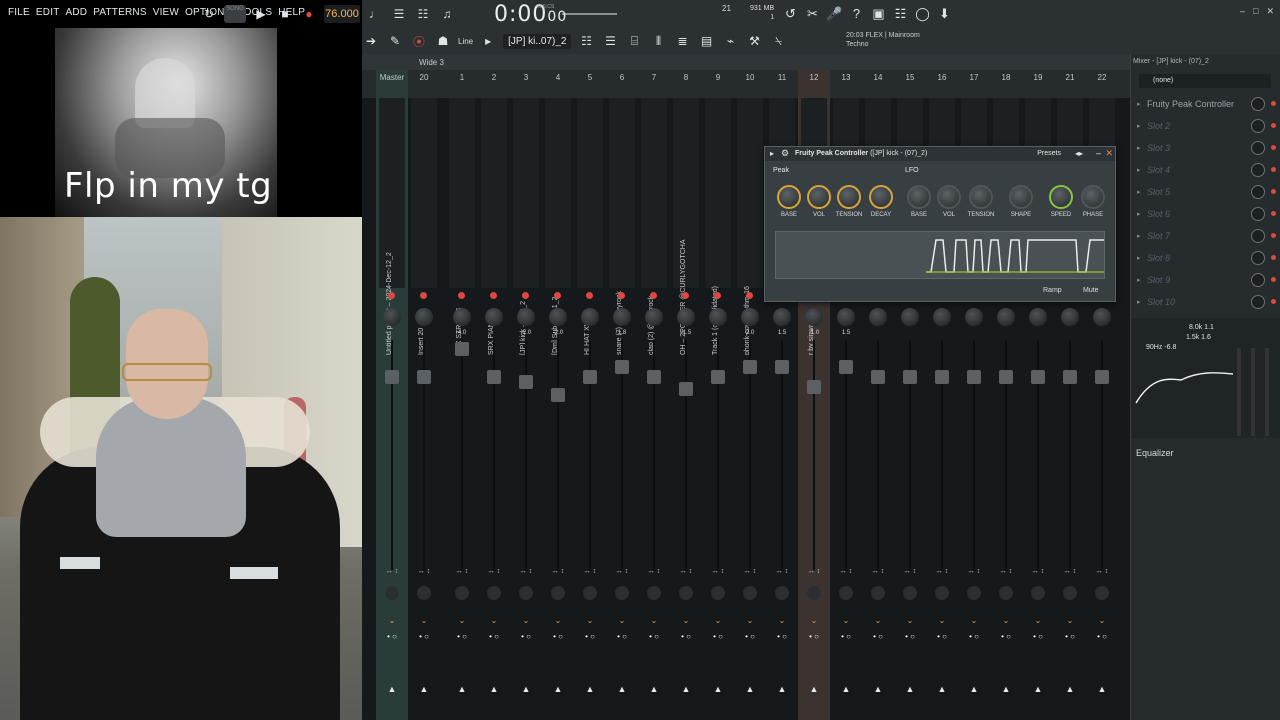 This screenshot has width=1280, height=720. I want to click on countdown-icon: ☷, so click(423, 14).